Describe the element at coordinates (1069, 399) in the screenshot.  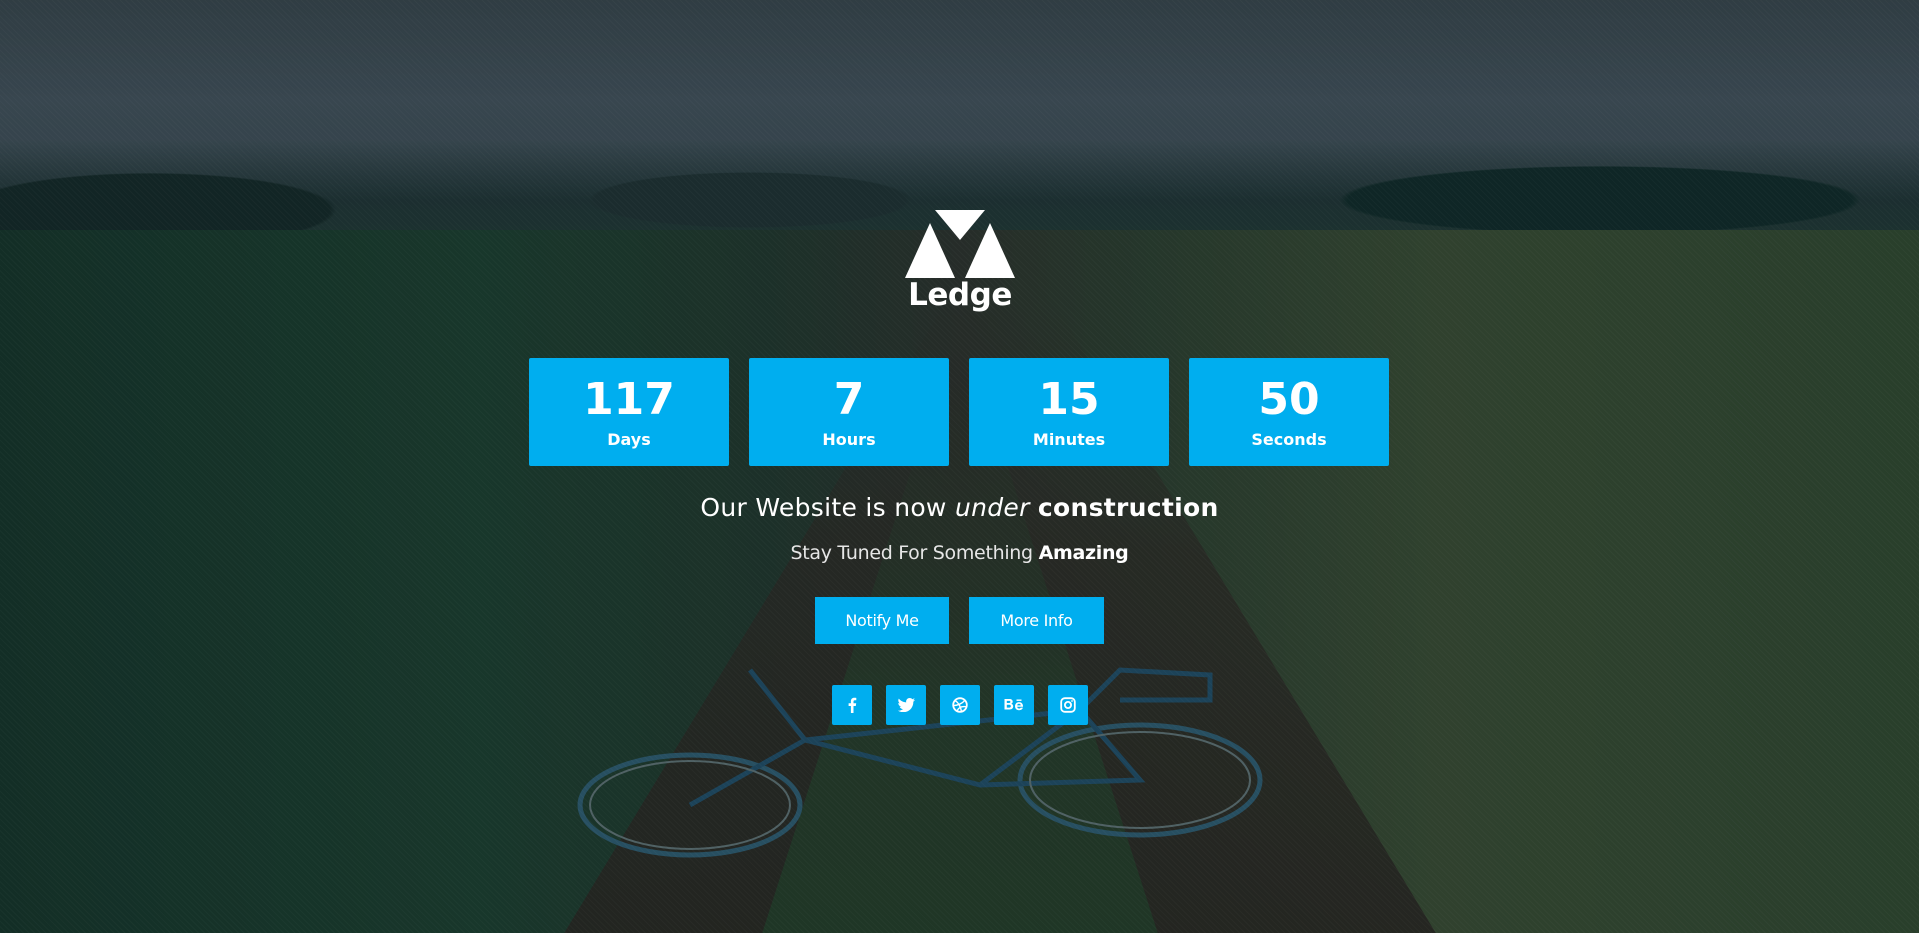
I see `countdown-minutes-value: 15` at that location.